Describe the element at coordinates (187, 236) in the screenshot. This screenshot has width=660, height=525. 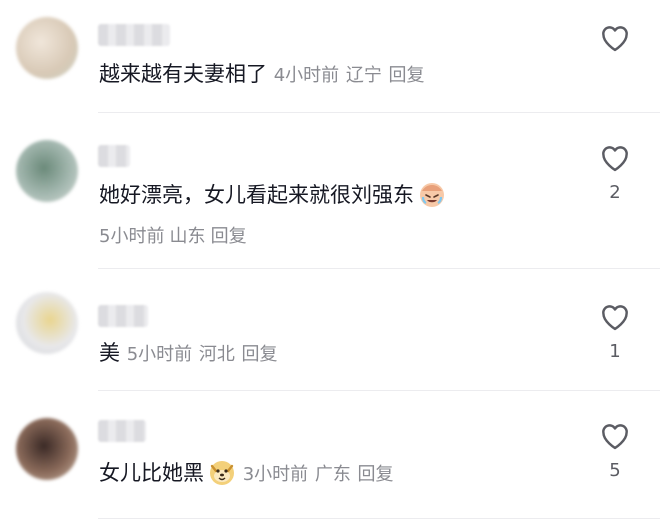
I see `comment-location: 山东` at that location.